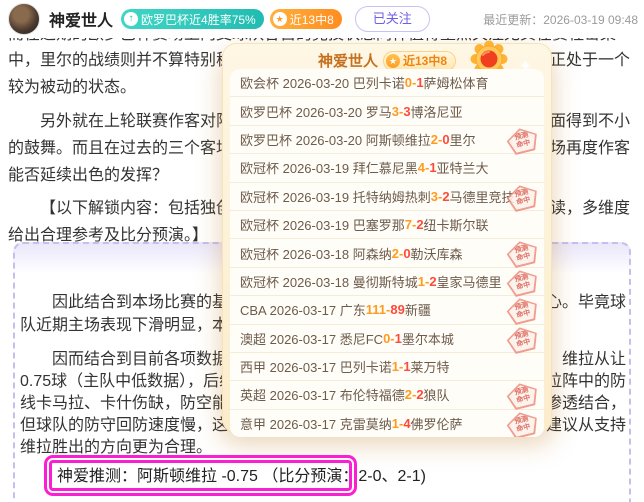 This screenshot has width=644, height=502. I want to click on article-line-right: 维拉从让, so click(593, 359).